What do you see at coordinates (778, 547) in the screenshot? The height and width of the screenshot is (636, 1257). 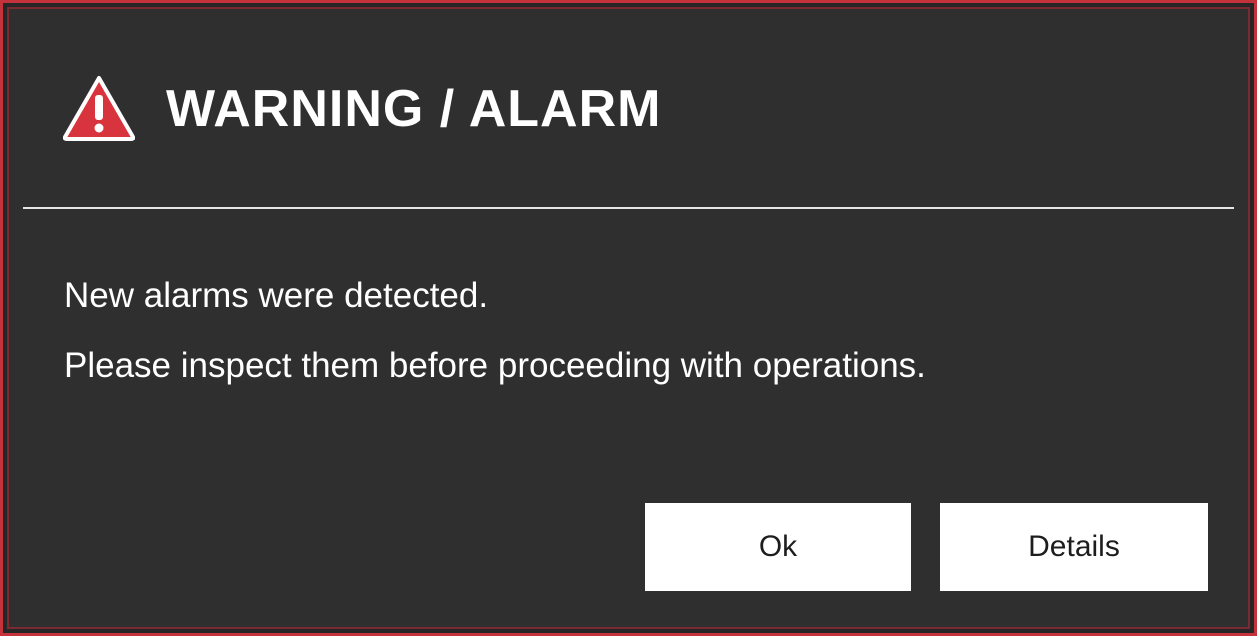 I see `ok-button: Ok` at bounding box center [778, 547].